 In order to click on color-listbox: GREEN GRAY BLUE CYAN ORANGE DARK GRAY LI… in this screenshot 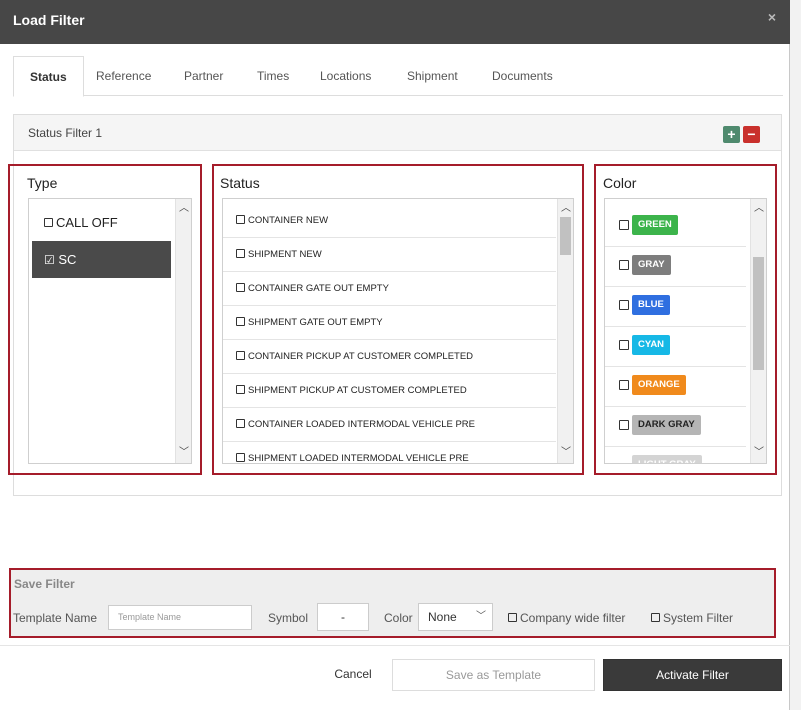, I will do `click(685, 331)`.